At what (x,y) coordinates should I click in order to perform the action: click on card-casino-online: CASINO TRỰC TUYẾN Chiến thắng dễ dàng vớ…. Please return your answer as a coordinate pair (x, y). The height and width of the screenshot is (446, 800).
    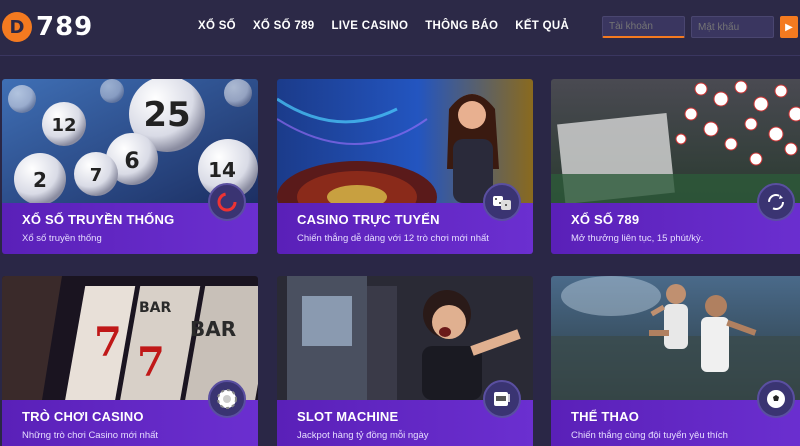
    Looking at the image, I should click on (405, 166).